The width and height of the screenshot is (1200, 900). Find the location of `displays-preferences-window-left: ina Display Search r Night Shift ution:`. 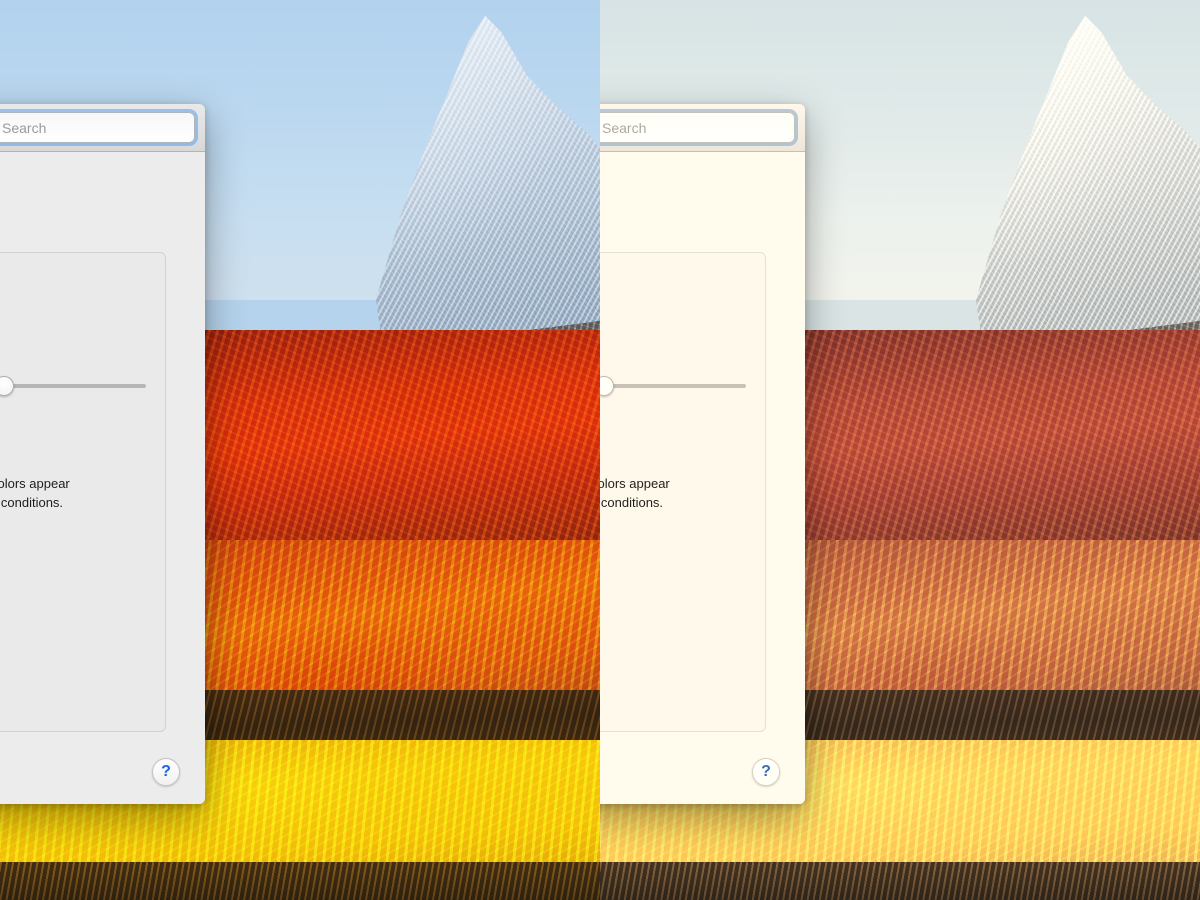

displays-preferences-window-left: ina Display Search r Night Shift ution: is located at coordinates (102, 454).